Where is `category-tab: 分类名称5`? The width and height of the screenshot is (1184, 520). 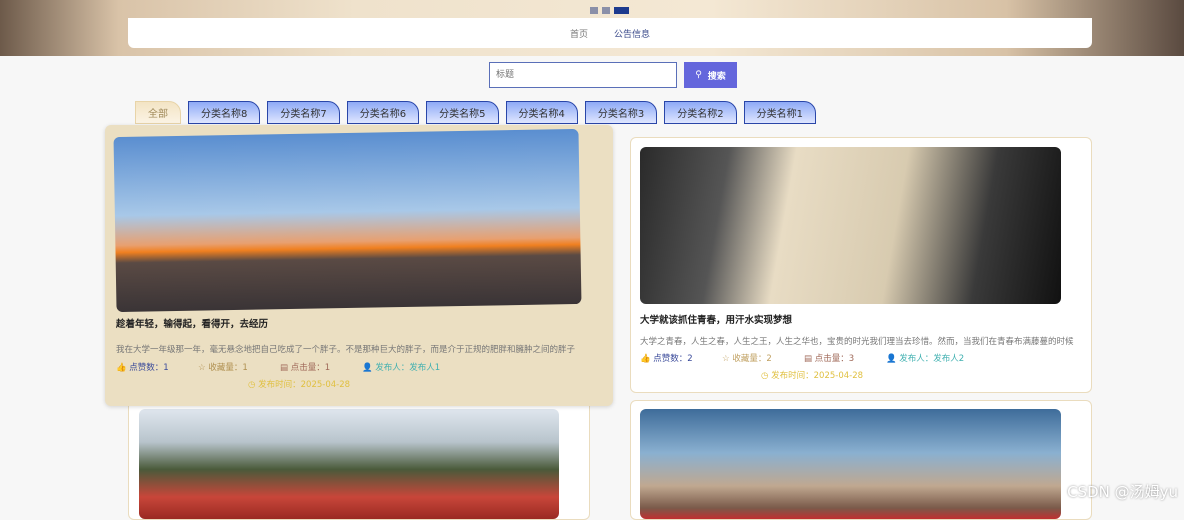 category-tab: 分类名称5 is located at coordinates (462, 112).